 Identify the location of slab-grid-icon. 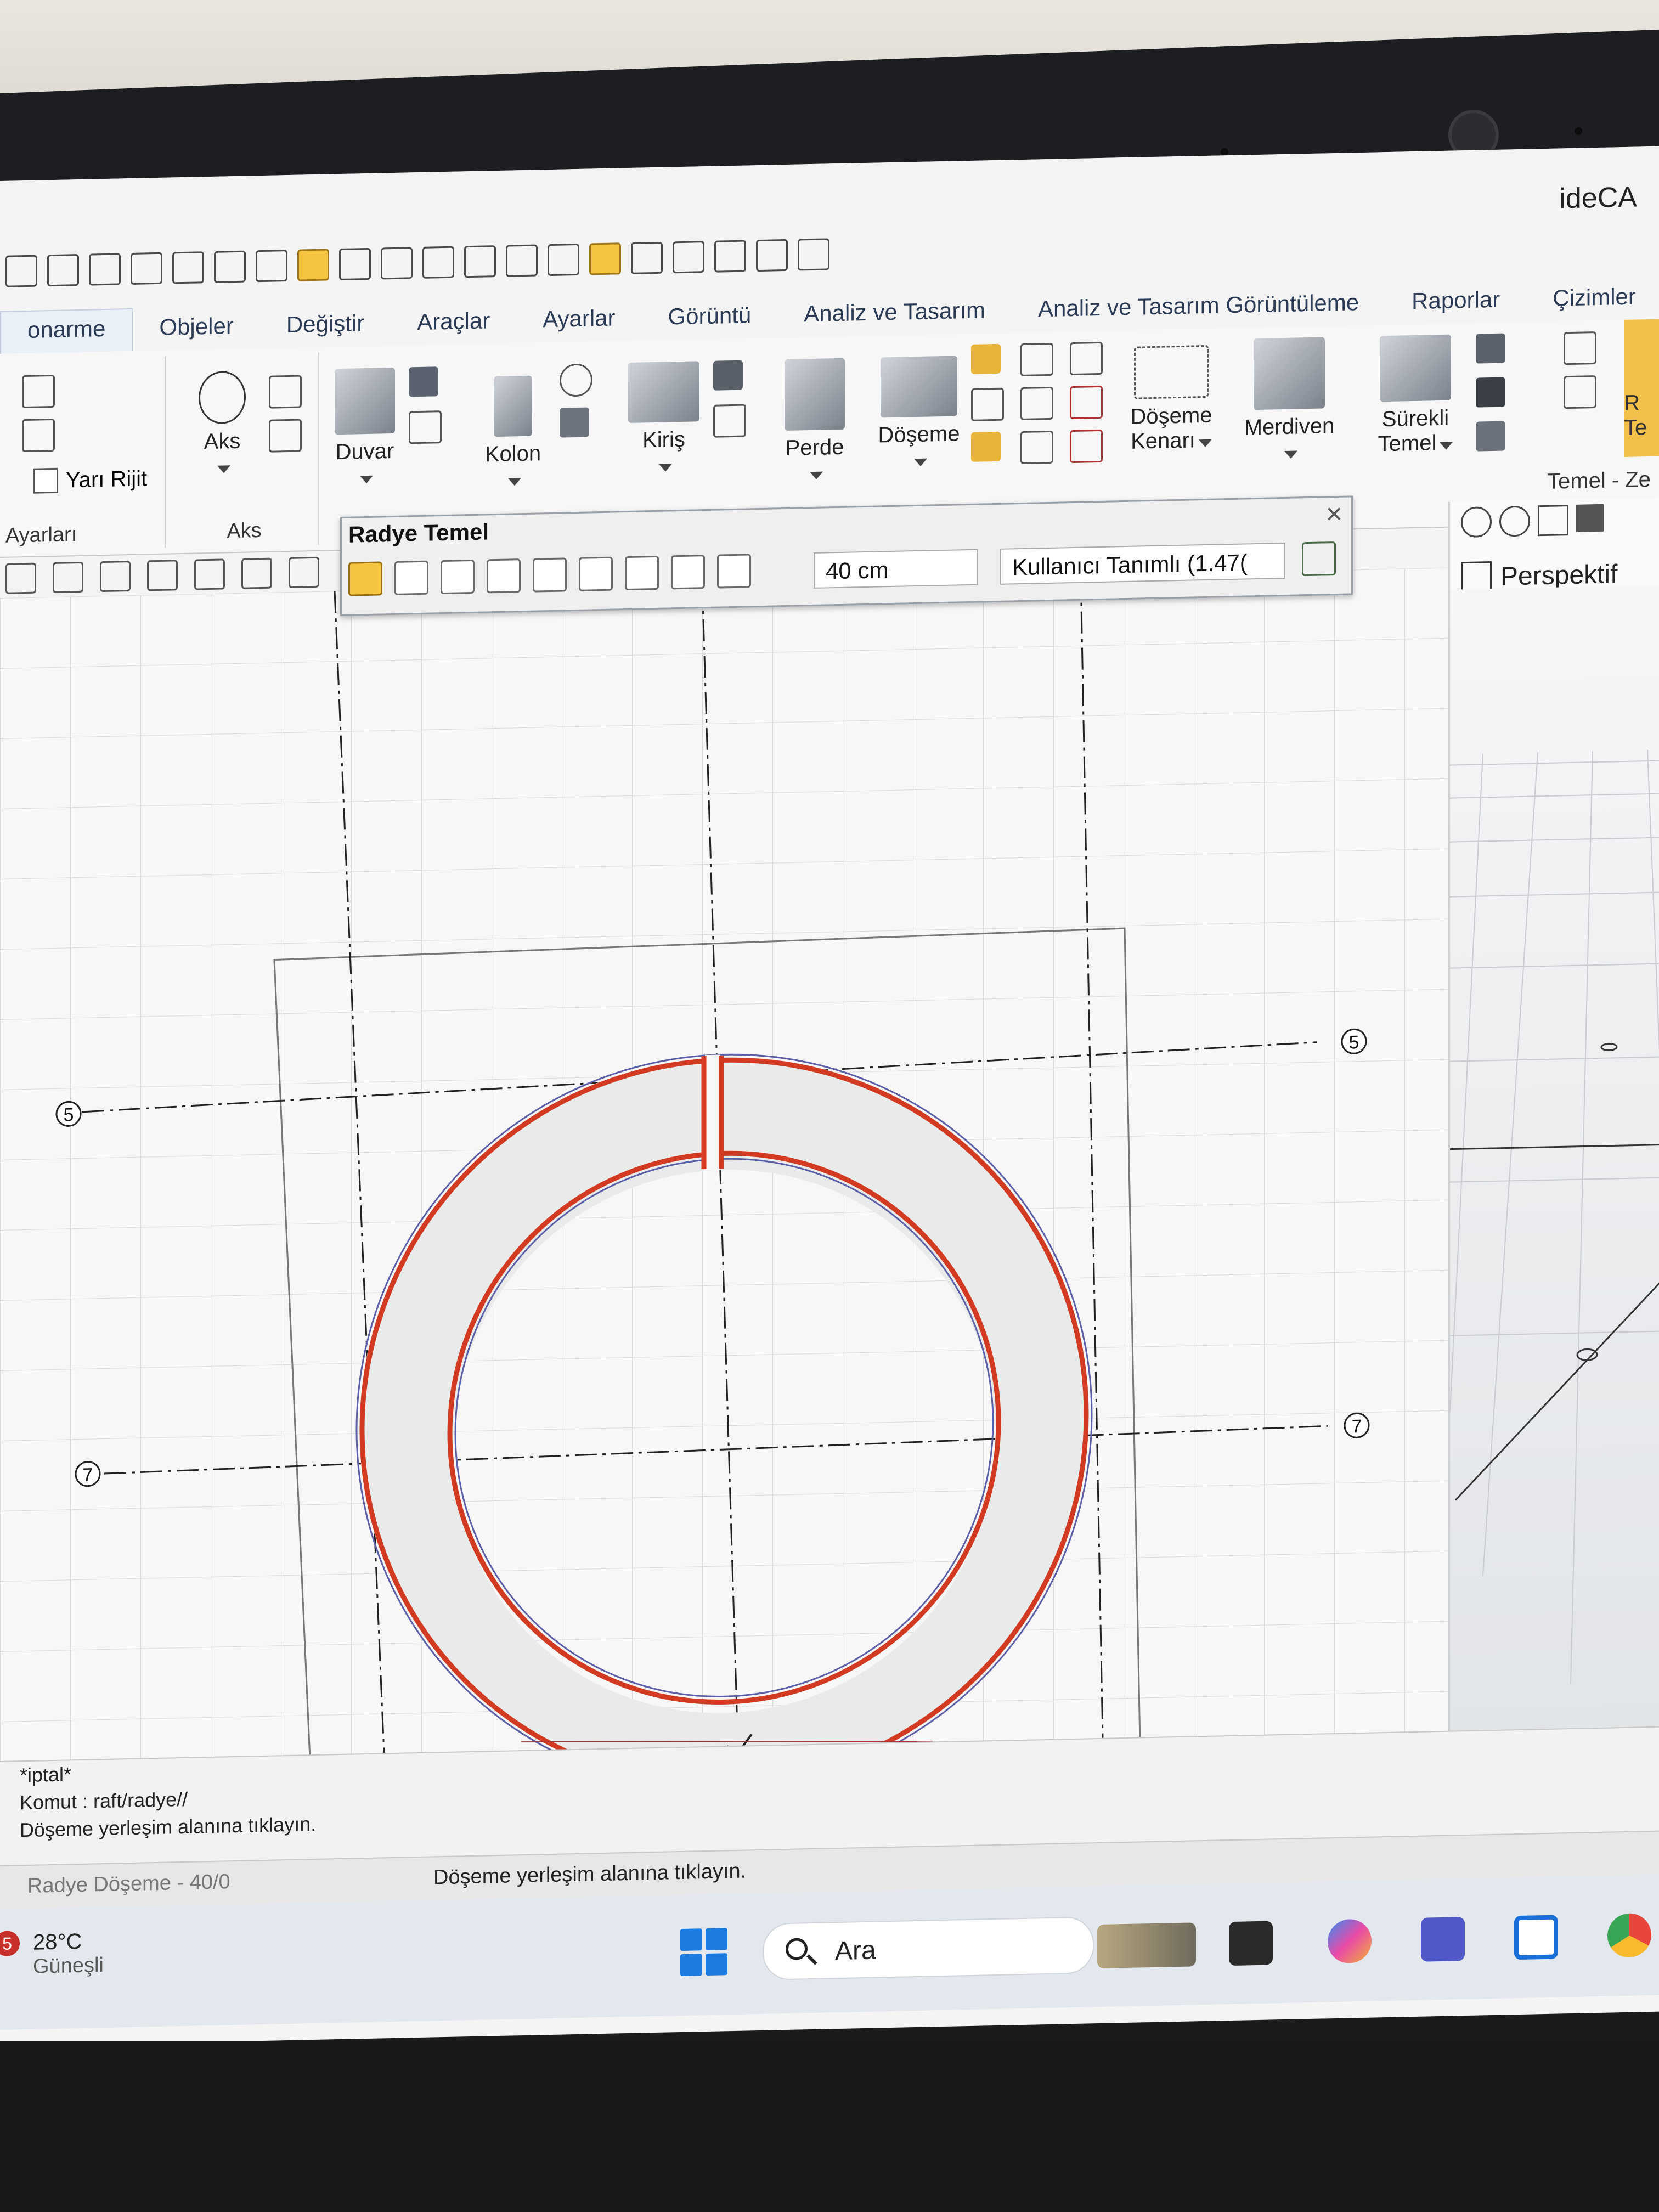
(988, 404).